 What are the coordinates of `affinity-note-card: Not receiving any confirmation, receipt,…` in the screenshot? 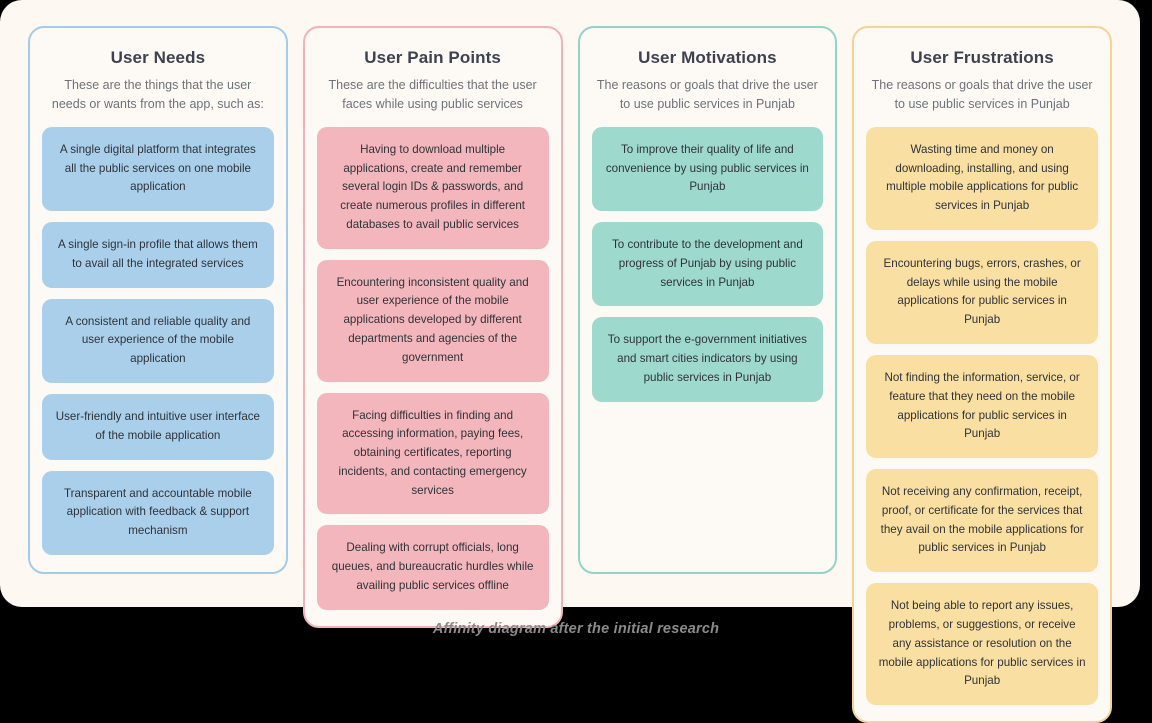 It's located at (982, 521).